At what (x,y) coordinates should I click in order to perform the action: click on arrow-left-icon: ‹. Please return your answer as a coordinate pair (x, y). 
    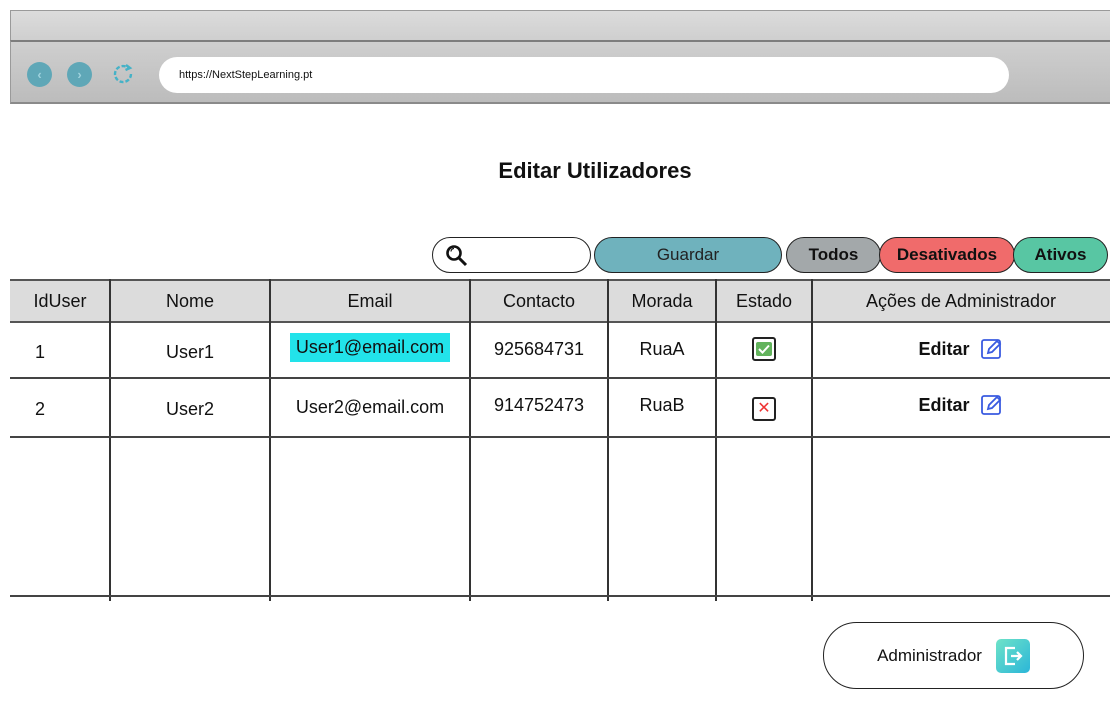
    Looking at the image, I should click on (39, 74).